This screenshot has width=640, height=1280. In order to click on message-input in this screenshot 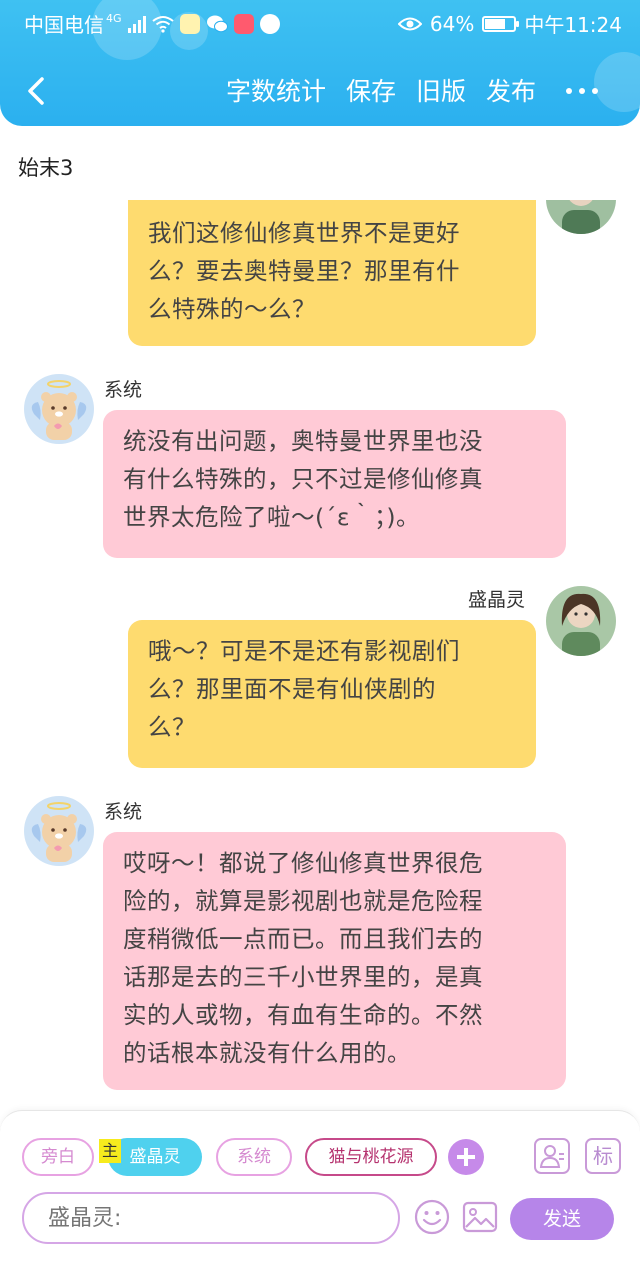, I will do `click(211, 1218)`.